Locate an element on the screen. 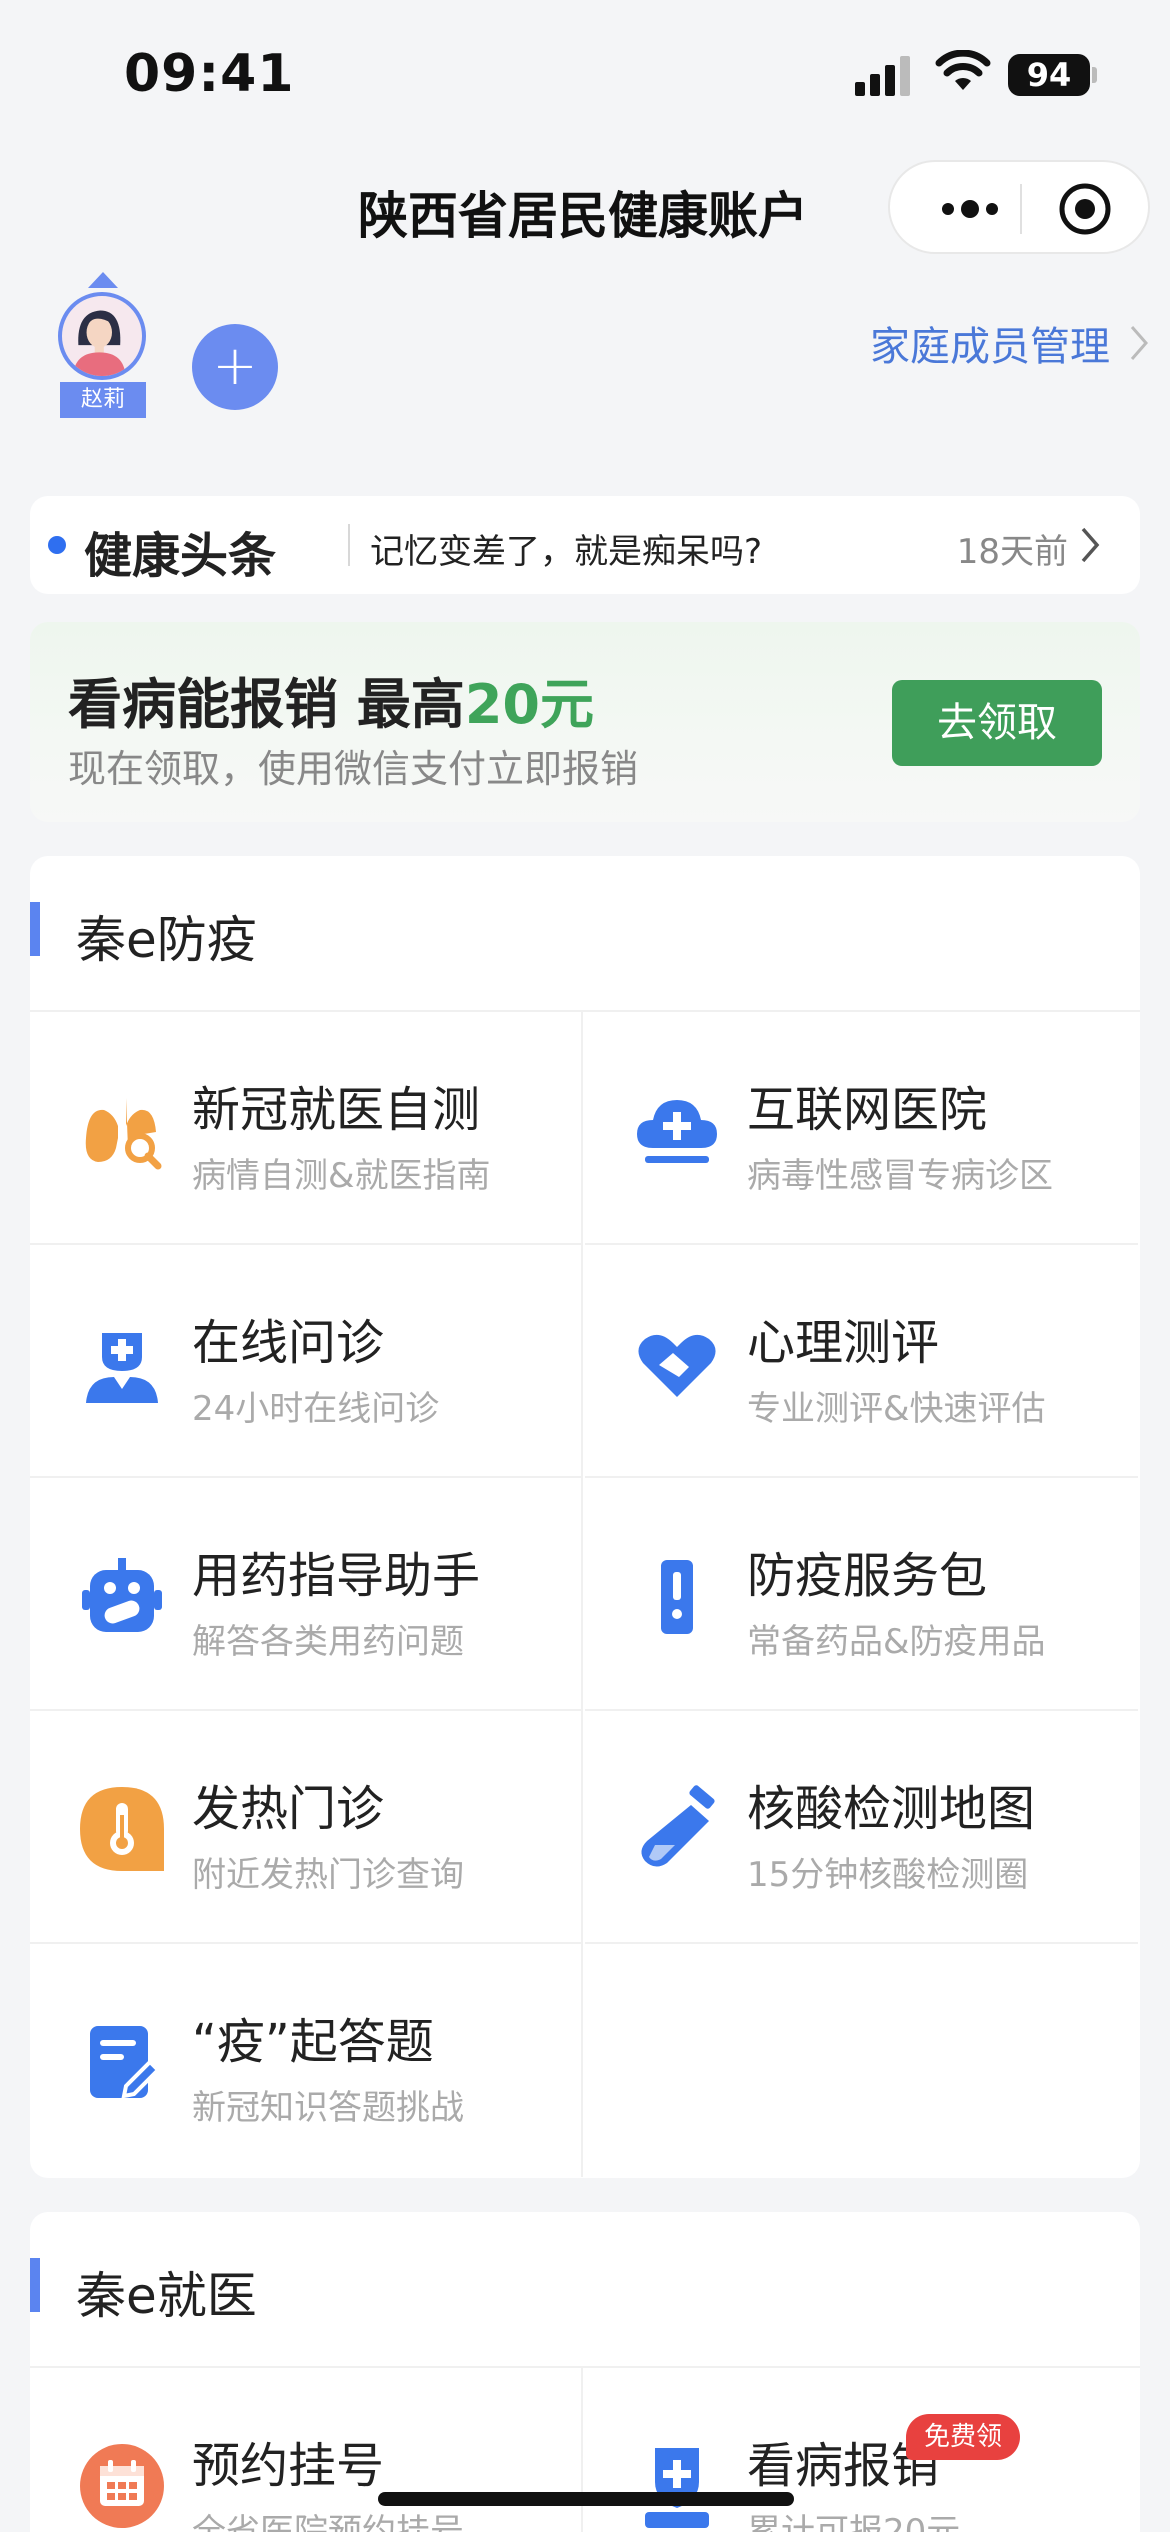 This screenshot has width=1170, height=2532. service-subtitle: 新冠知识答题挑战 is located at coordinates (328, 2108).